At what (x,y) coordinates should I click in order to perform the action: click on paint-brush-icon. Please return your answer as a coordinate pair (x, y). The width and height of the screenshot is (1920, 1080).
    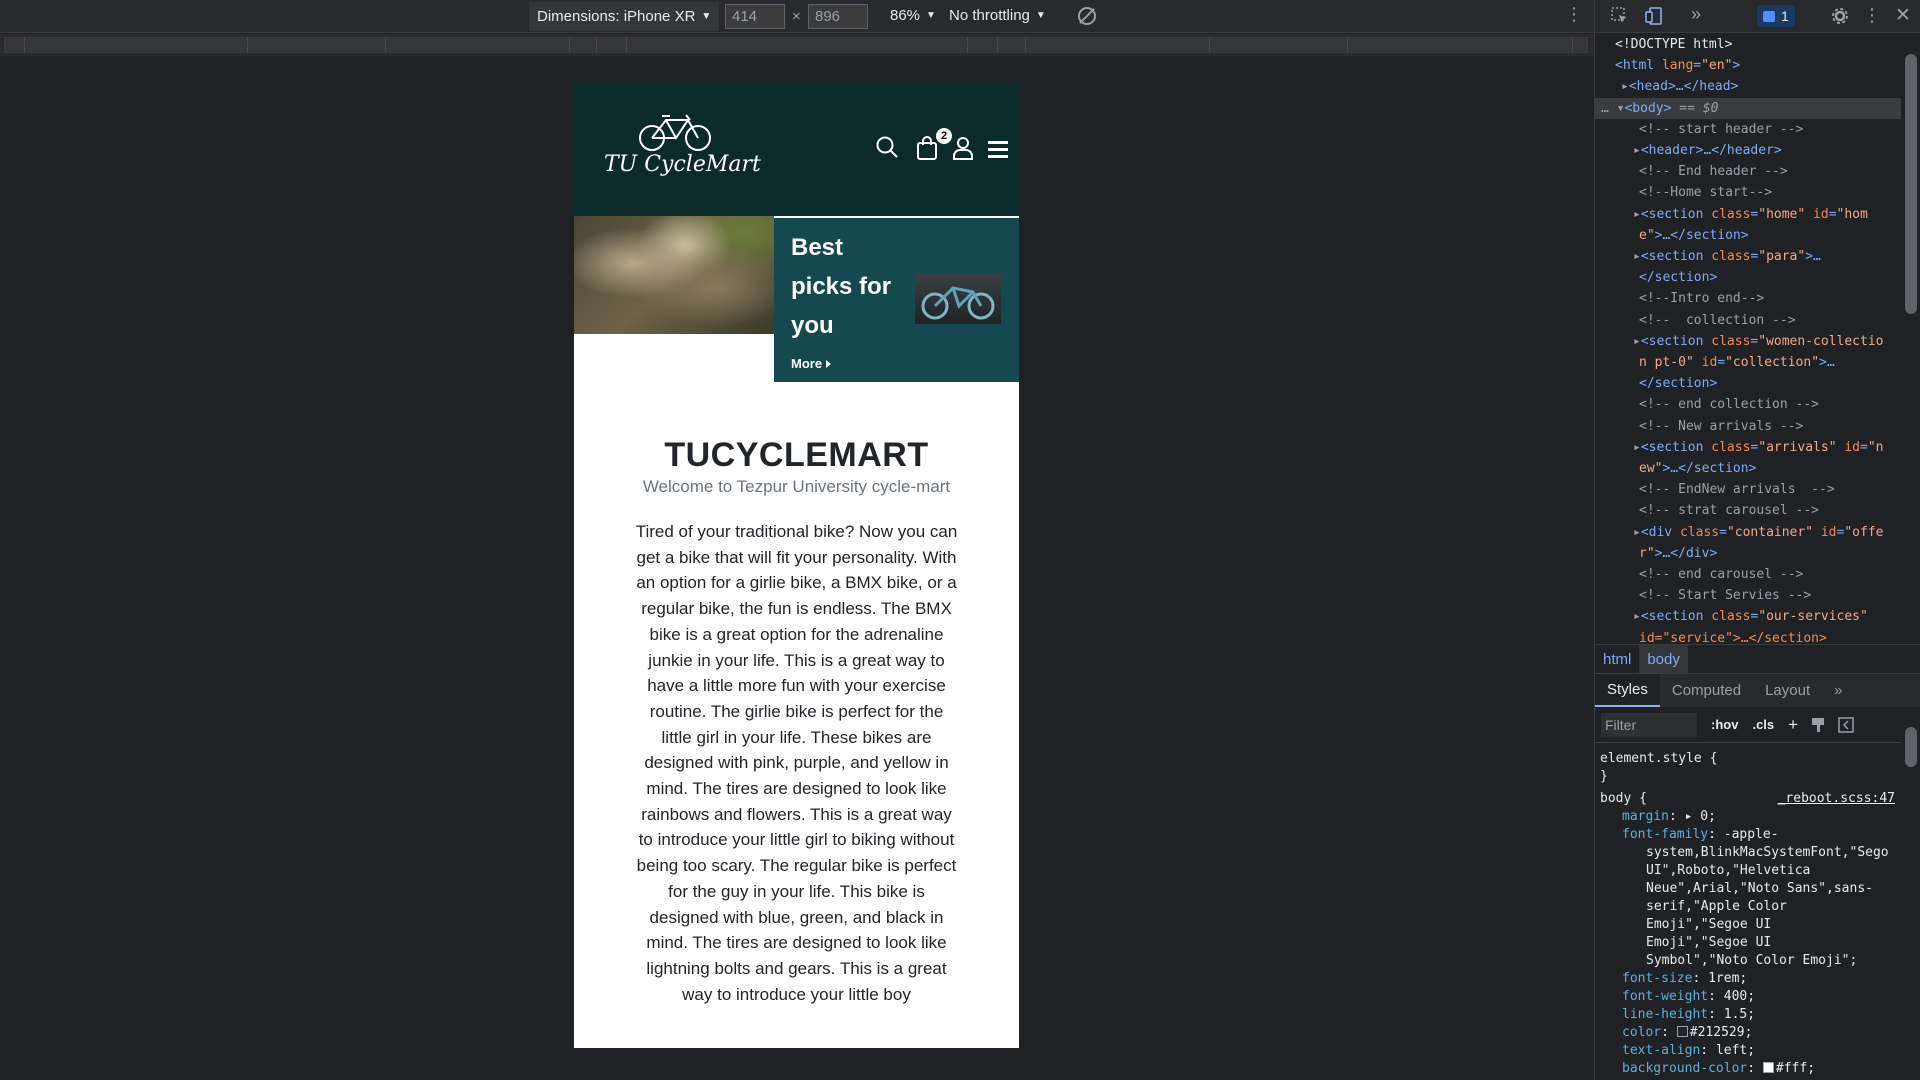
    Looking at the image, I should click on (1818, 725).